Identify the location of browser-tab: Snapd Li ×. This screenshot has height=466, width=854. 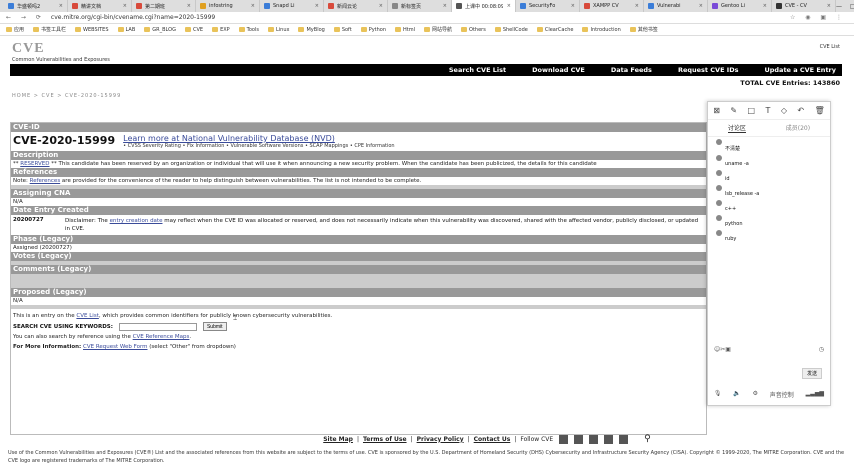
(292, 6).